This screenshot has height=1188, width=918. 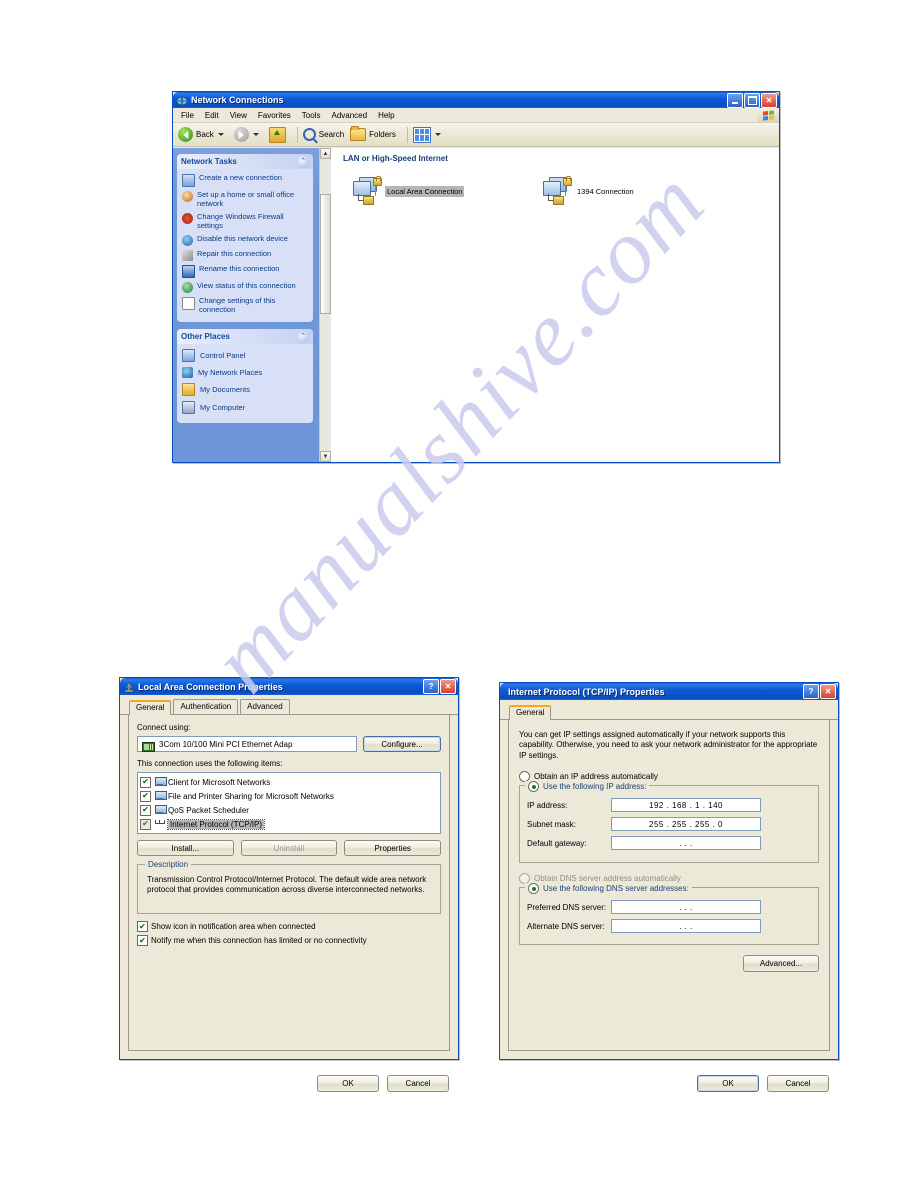 I want to click on menu-favorites: Favorites, so click(x=274, y=115).